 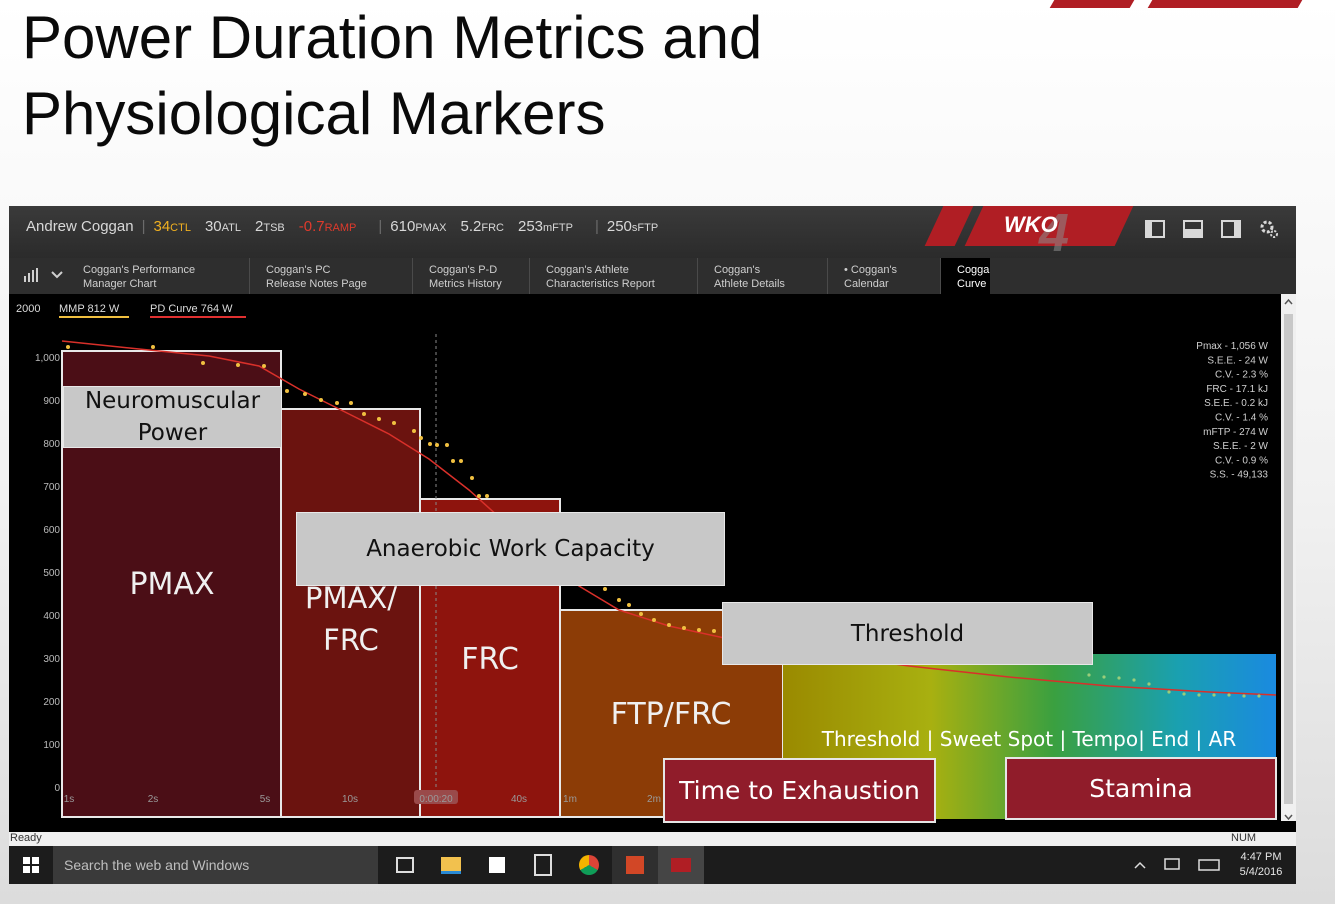 What do you see at coordinates (1029, 739) in the screenshot?
I see `threshold-bands-label: Threshold | Sweet Spot | Tempo| End | AR` at bounding box center [1029, 739].